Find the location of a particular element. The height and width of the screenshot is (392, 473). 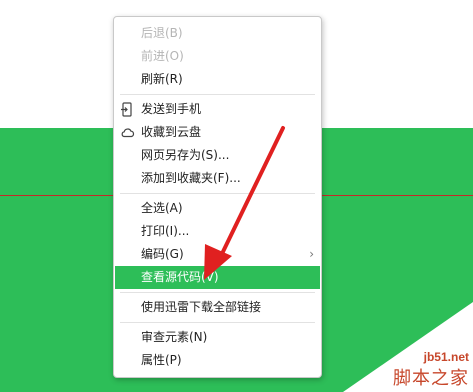

menu-item-thunder-download-all: 使用迅雷下载全部链接 is located at coordinates (217, 307).